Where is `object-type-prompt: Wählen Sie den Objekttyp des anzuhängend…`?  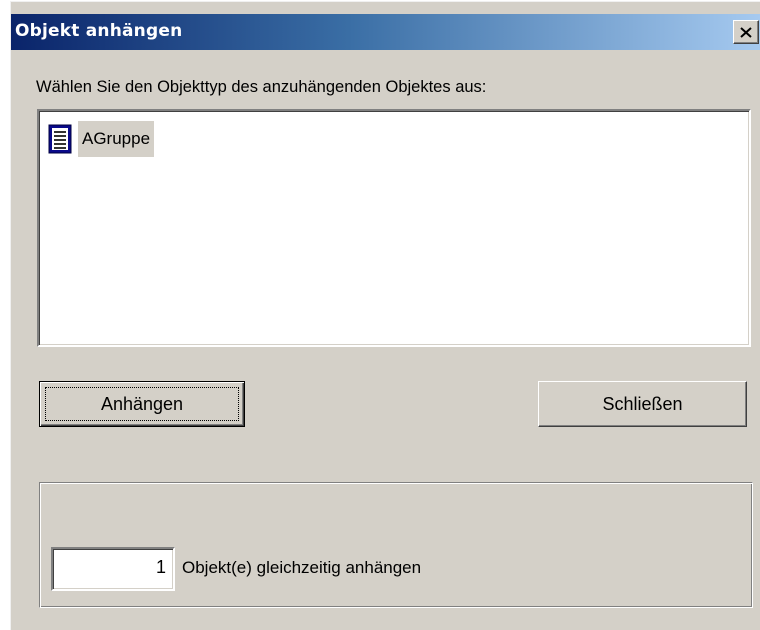
object-type-prompt: Wählen Sie den Objekttyp des anzuhängend… is located at coordinates (261, 87).